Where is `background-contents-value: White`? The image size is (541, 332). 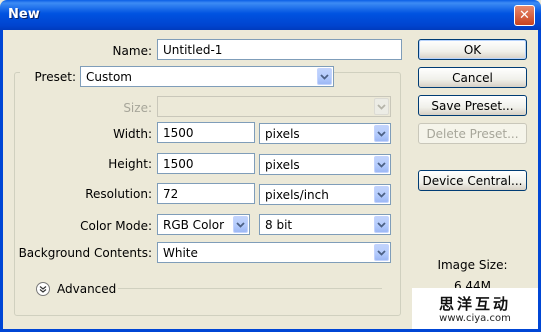 background-contents-value: White is located at coordinates (180, 253).